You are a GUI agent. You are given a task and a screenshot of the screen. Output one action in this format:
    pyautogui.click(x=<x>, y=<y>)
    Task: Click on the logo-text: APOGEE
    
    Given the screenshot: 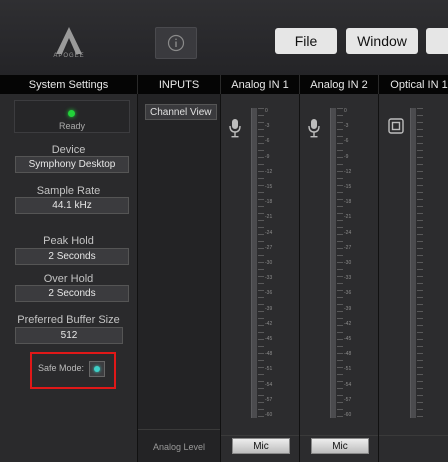 What is the action you would take?
    pyautogui.click(x=69, y=56)
    